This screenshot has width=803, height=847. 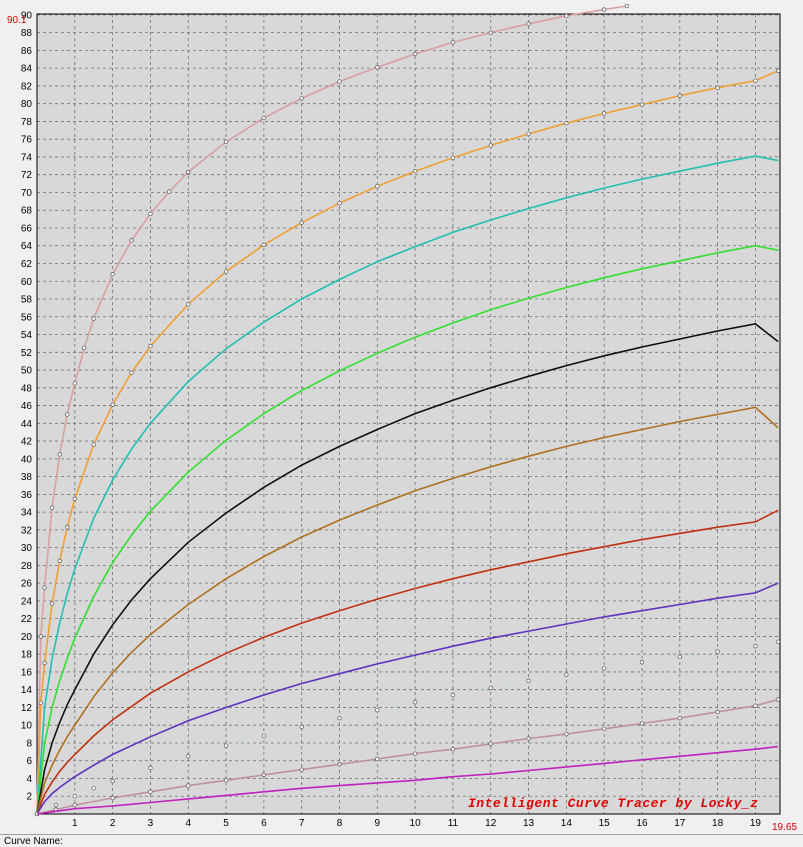 What do you see at coordinates (302, 823) in the screenshot?
I see `x-tick-label: 7` at bounding box center [302, 823].